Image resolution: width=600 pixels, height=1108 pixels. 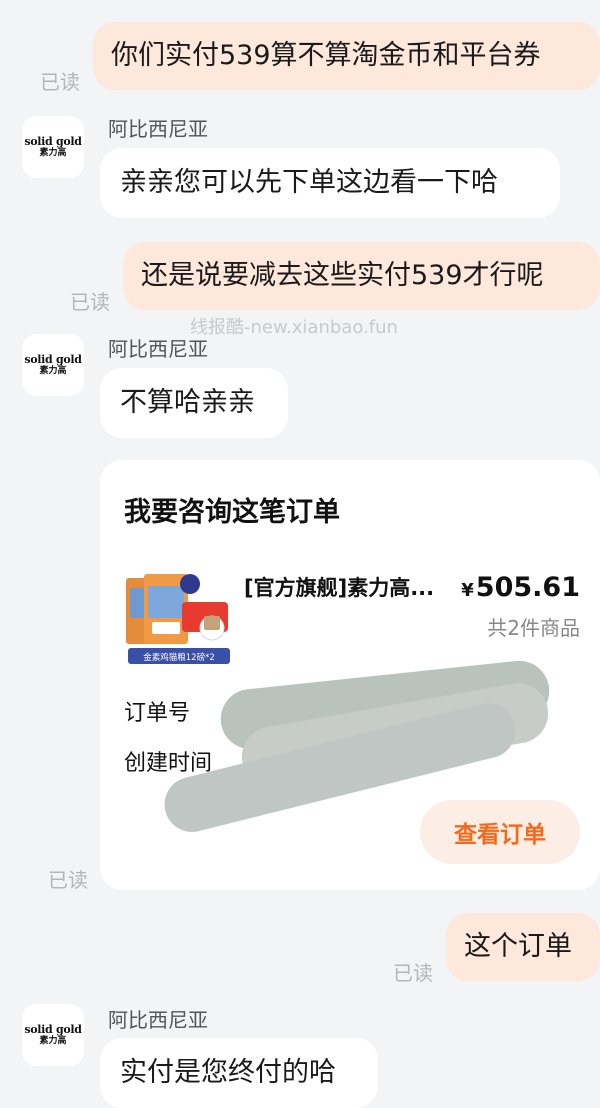 I want to click on watermark: 线报酷-new.xianbao.fun, so click(x=294, y=327).